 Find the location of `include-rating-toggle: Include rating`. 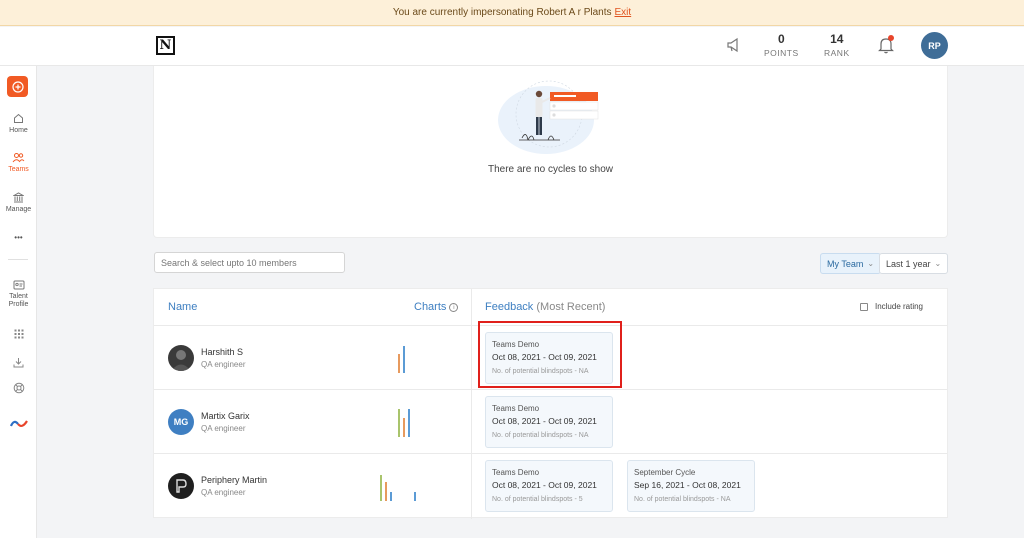

include-rating-toggle: Include rating is located at coordinates (891, 306).